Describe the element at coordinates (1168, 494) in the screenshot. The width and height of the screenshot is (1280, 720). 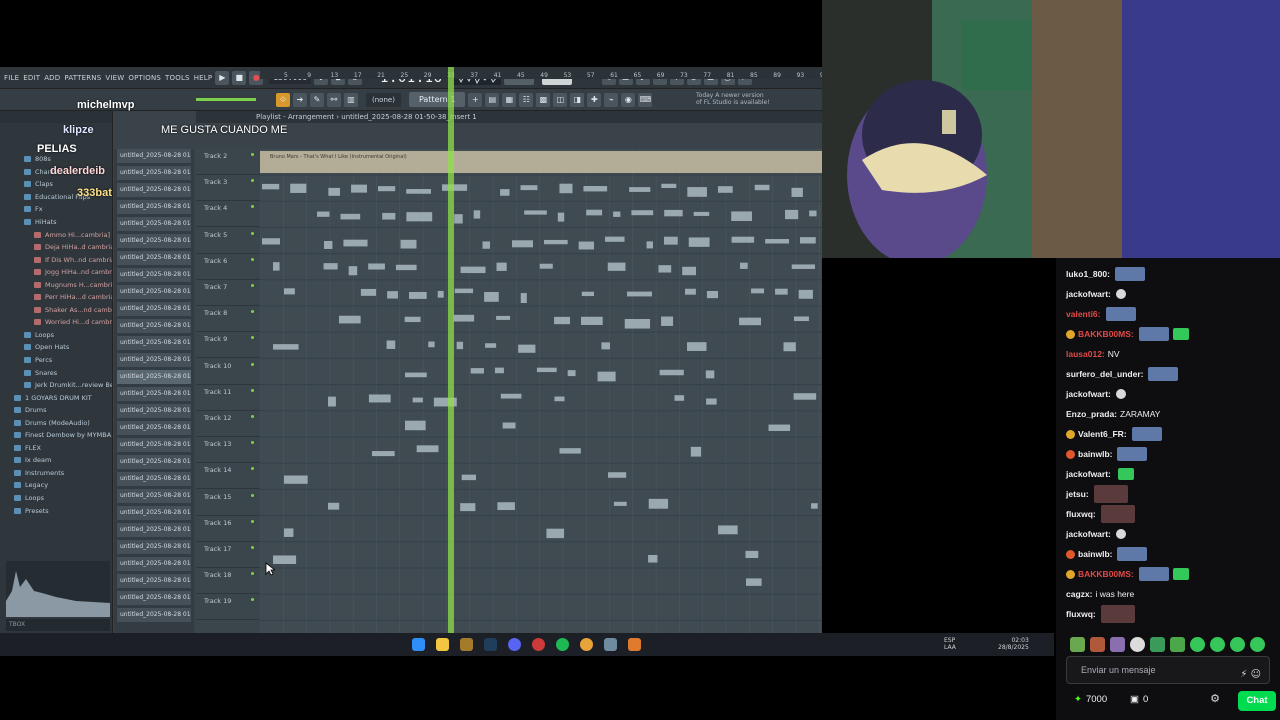
I see `chat-message: jetsu:` at that location.